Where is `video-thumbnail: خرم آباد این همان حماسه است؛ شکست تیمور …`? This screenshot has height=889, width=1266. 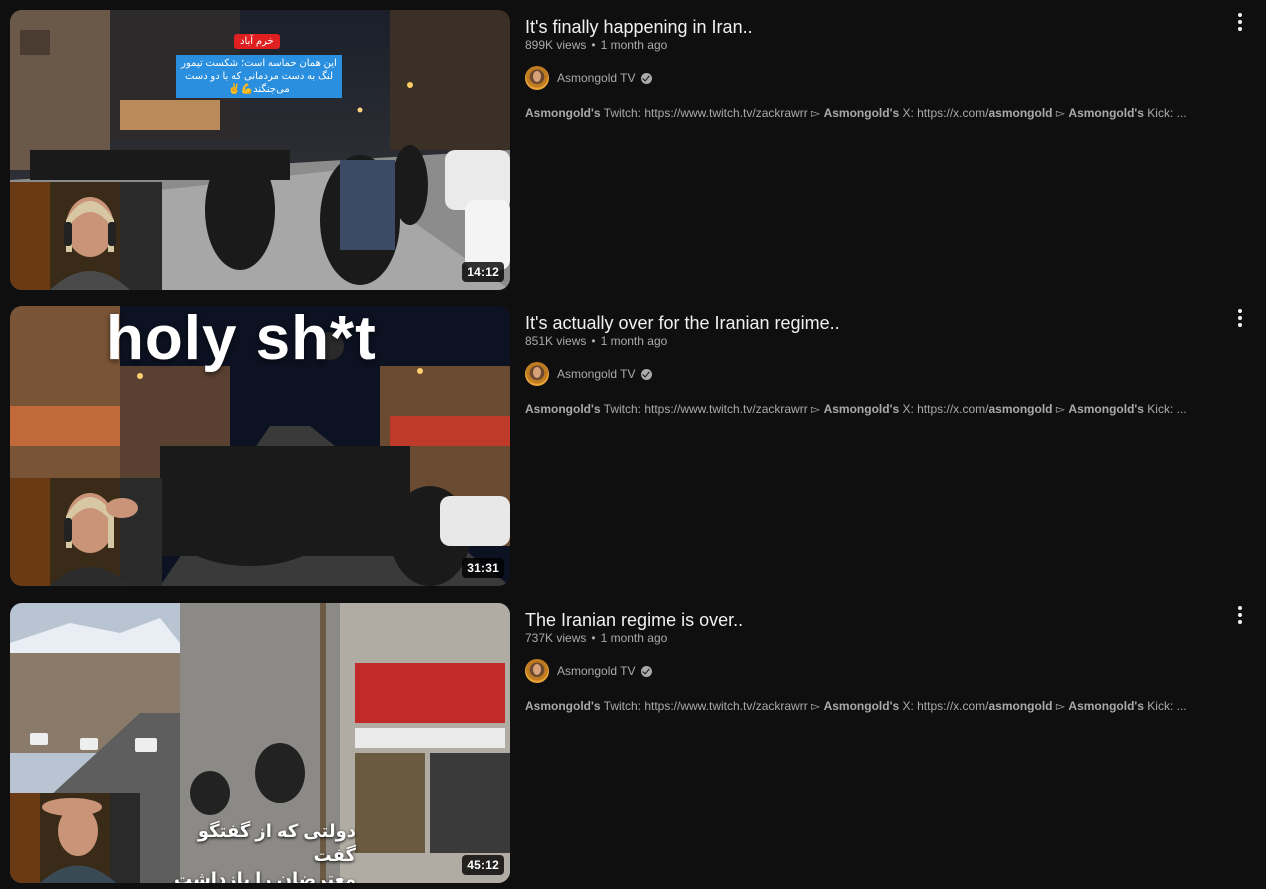
video-thumbnail: خرم آباد این همان حماسه است؛ شکست تیمور … is located at coordinates (260, 150).